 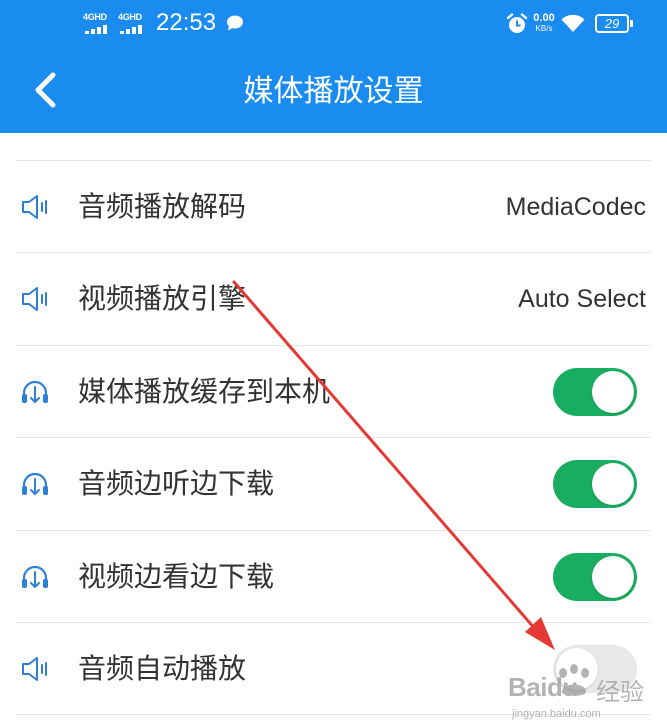 What do you see at coordinates (583, 694) in the screenshot?
I see `baidu-watermark: Baidu 经验 jingyan.baidu.com` at bounding box center [583, 694].